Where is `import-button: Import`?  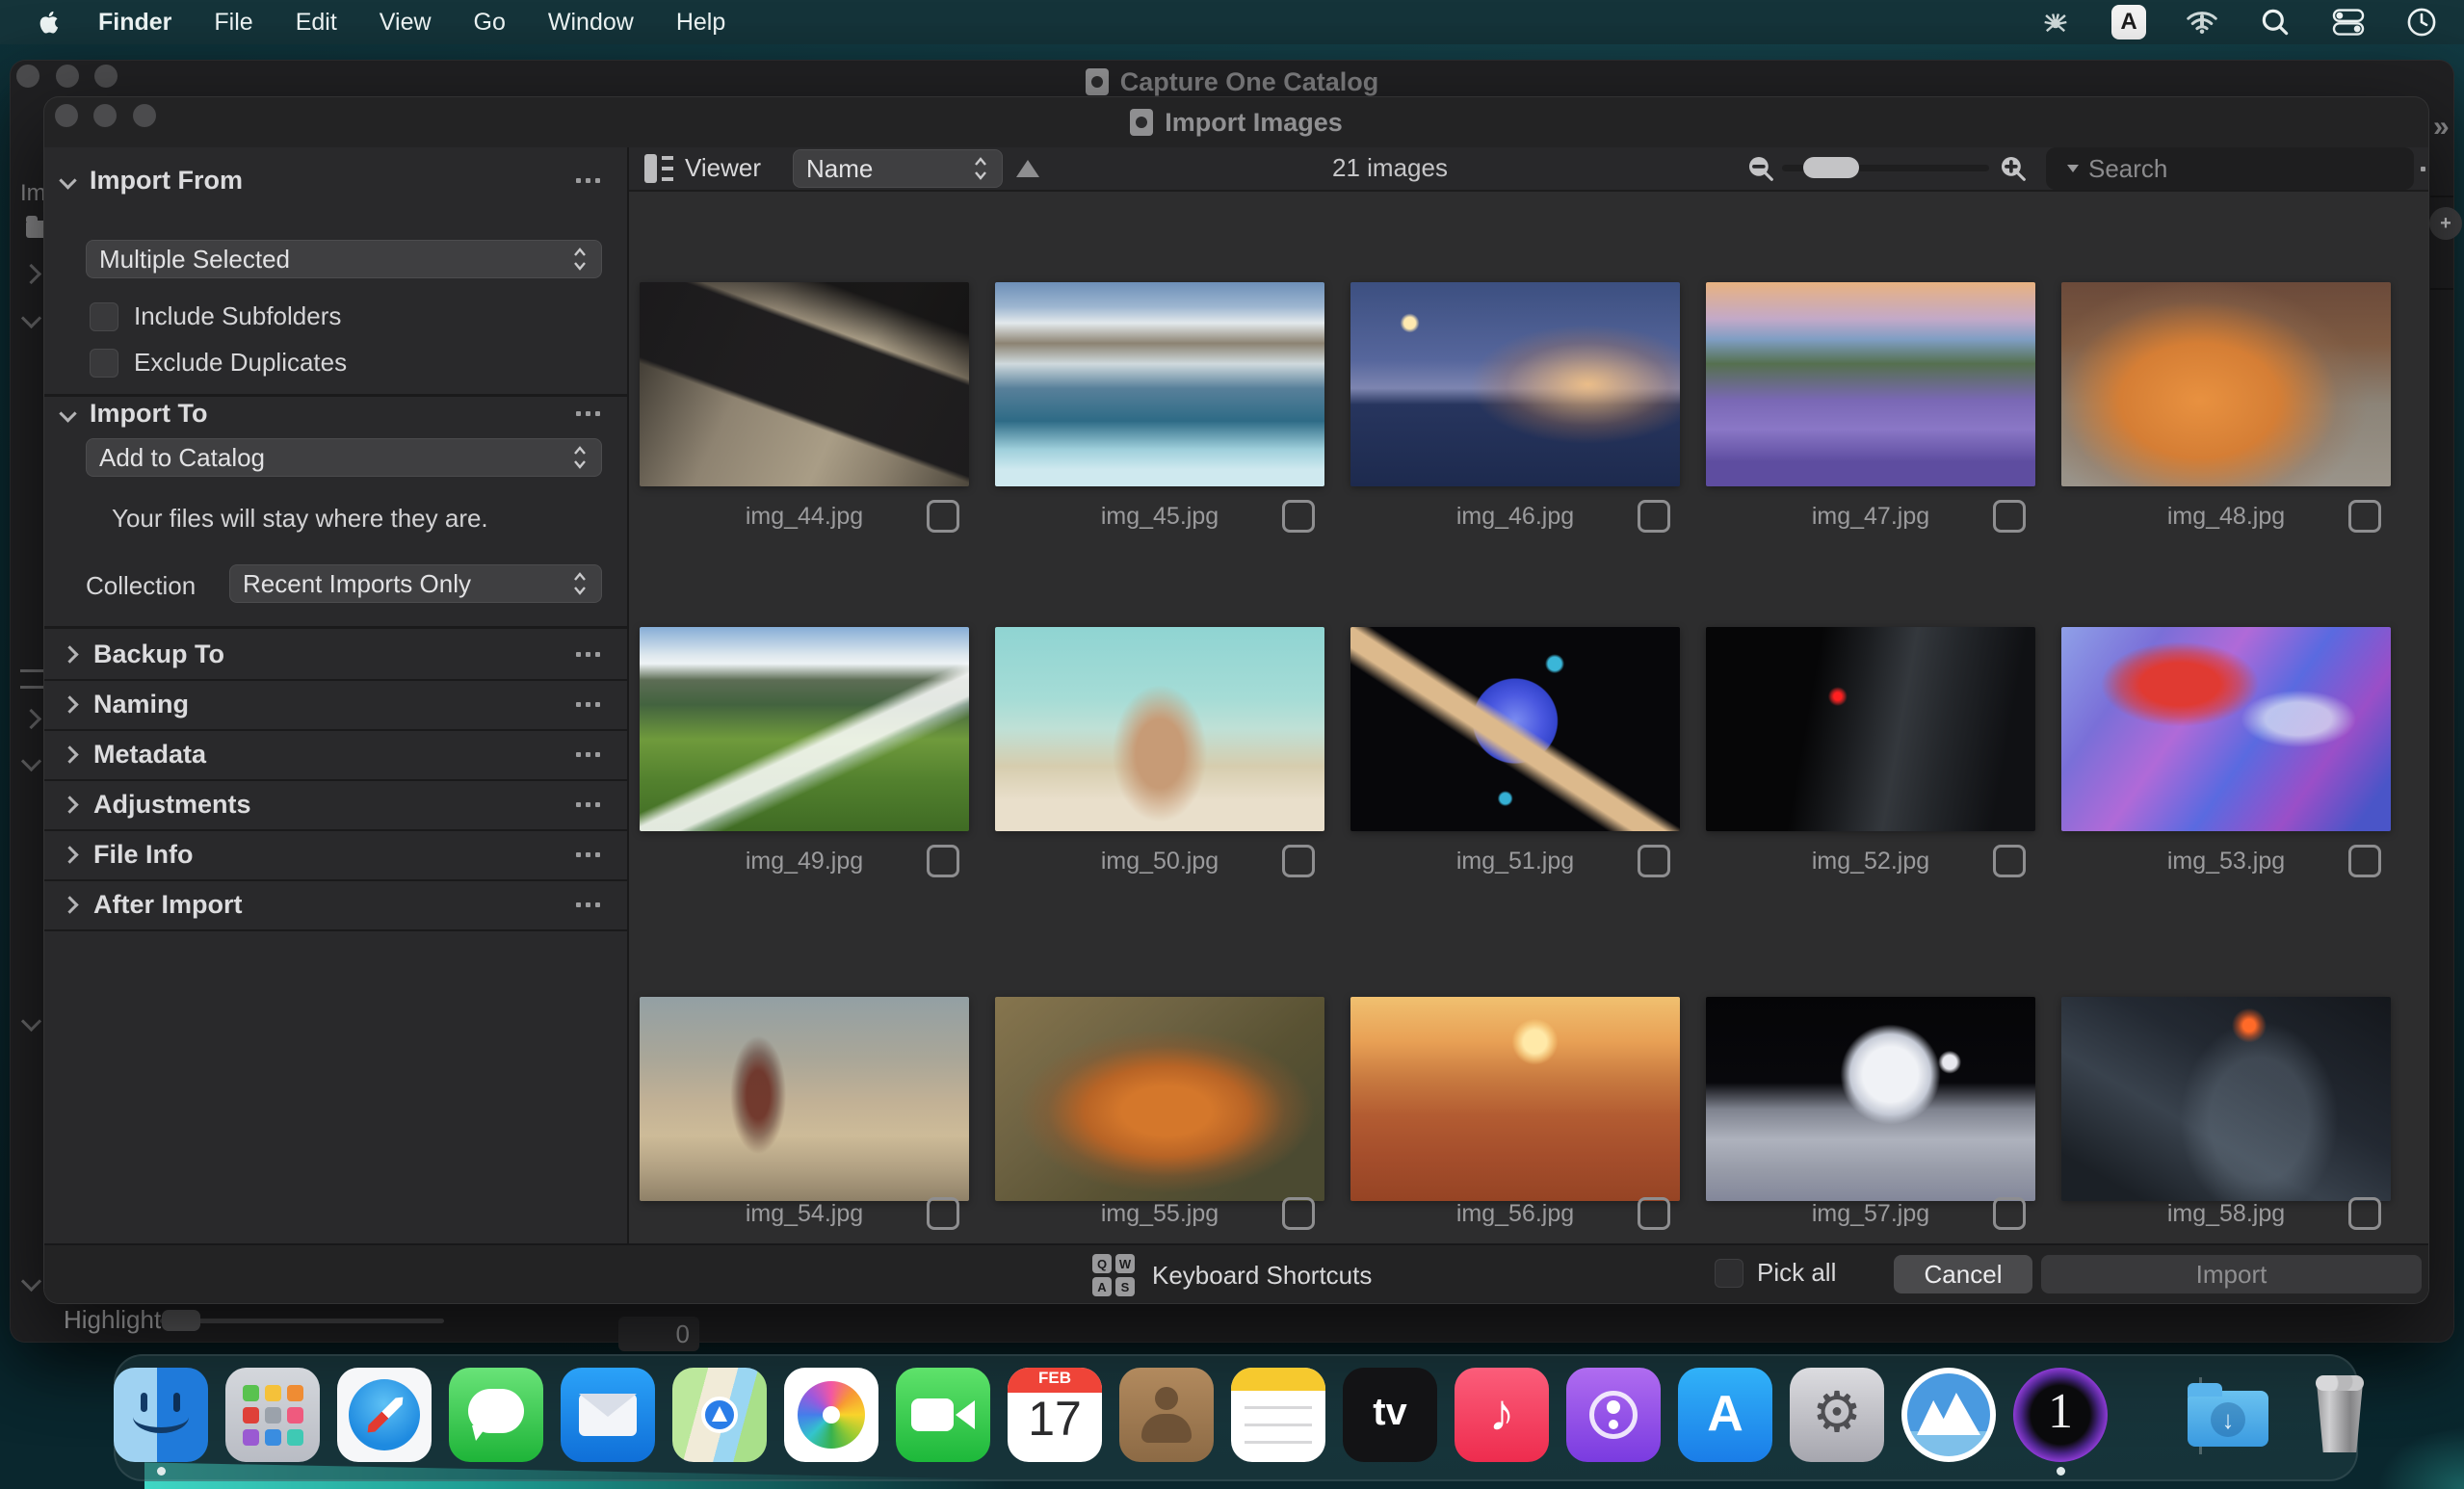
import-button: Import is located at coordinates (2231, 1274).